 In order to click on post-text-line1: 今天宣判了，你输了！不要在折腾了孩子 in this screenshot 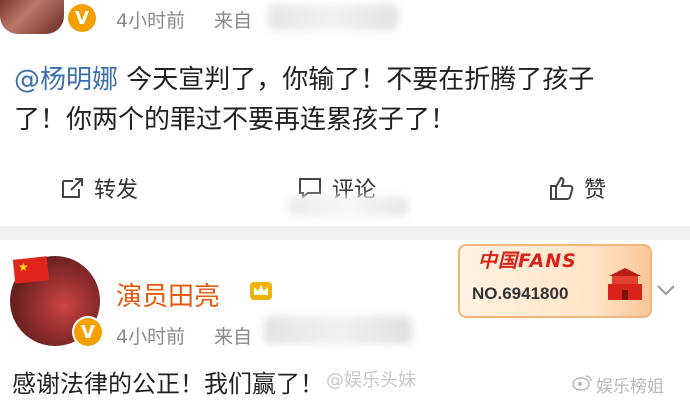, I will do `click(356, 80)`.